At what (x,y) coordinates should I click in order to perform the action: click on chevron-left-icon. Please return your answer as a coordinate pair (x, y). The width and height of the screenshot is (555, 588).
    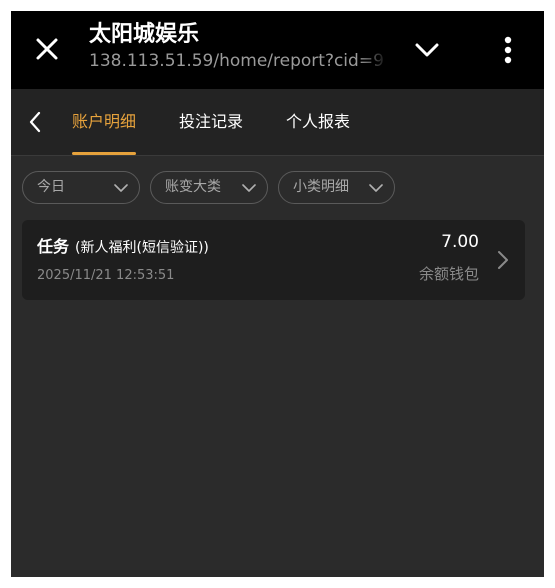
    Looking at the image, I should click on (35, 122).